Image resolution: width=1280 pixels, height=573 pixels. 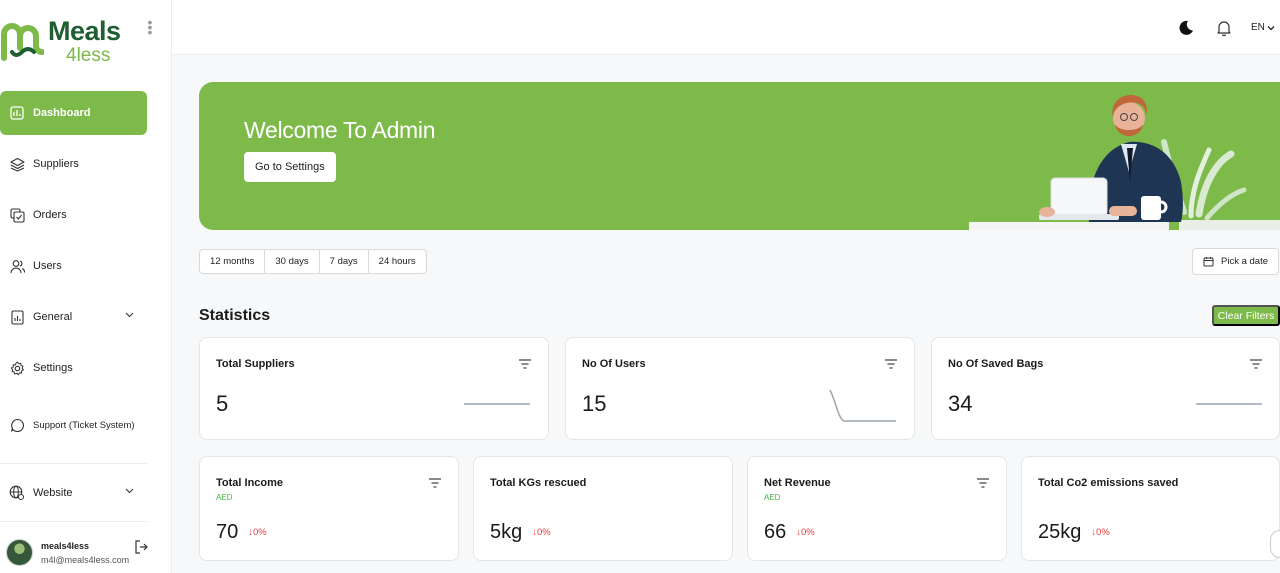 I want to click on sidebar-item-dashboard: Dashboard, so click(x=73, y=113).